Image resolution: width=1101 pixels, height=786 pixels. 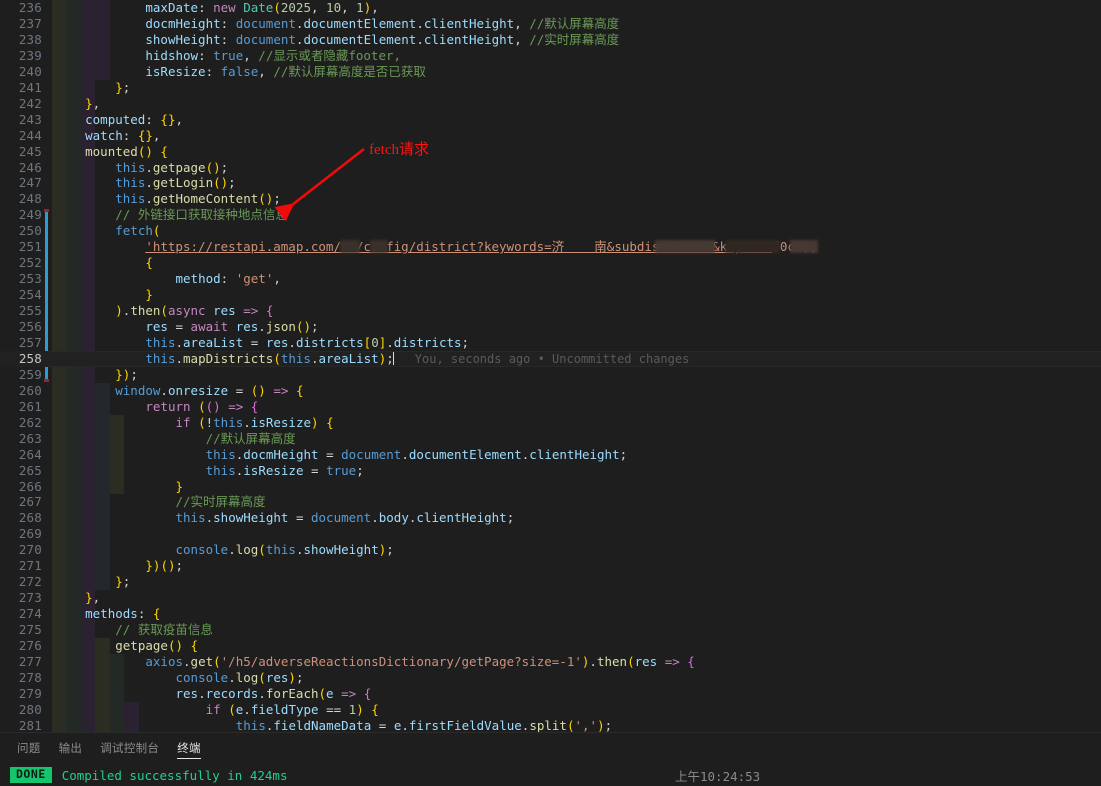 What do you see at coordinates (379, 247) in the screenshot?
I see `redacted-region` at bounding box center [379, 247].